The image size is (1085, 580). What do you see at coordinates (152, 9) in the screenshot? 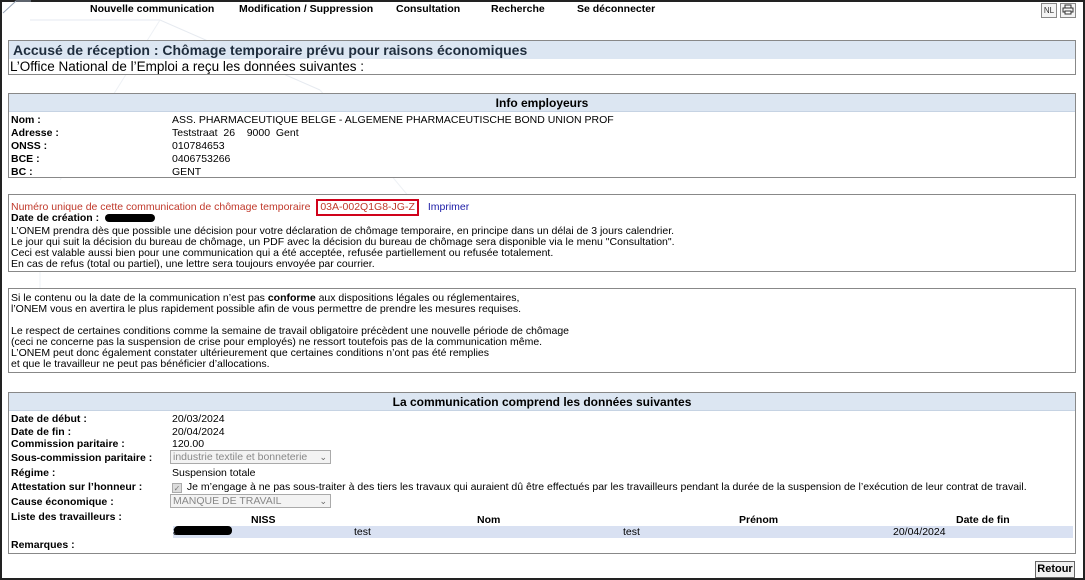
I see `nav-nouvelle-communication: Nouvelle communication` at bounding box center [152, 9].